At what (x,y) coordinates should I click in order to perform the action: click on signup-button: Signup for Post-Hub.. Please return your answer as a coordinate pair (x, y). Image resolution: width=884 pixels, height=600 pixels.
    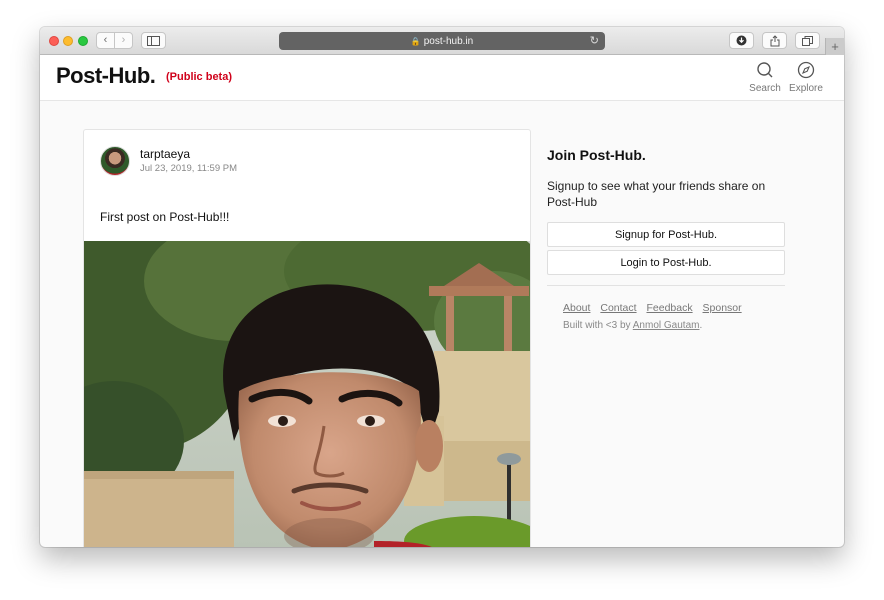
    Looking at the image, I should click on (666, 234).